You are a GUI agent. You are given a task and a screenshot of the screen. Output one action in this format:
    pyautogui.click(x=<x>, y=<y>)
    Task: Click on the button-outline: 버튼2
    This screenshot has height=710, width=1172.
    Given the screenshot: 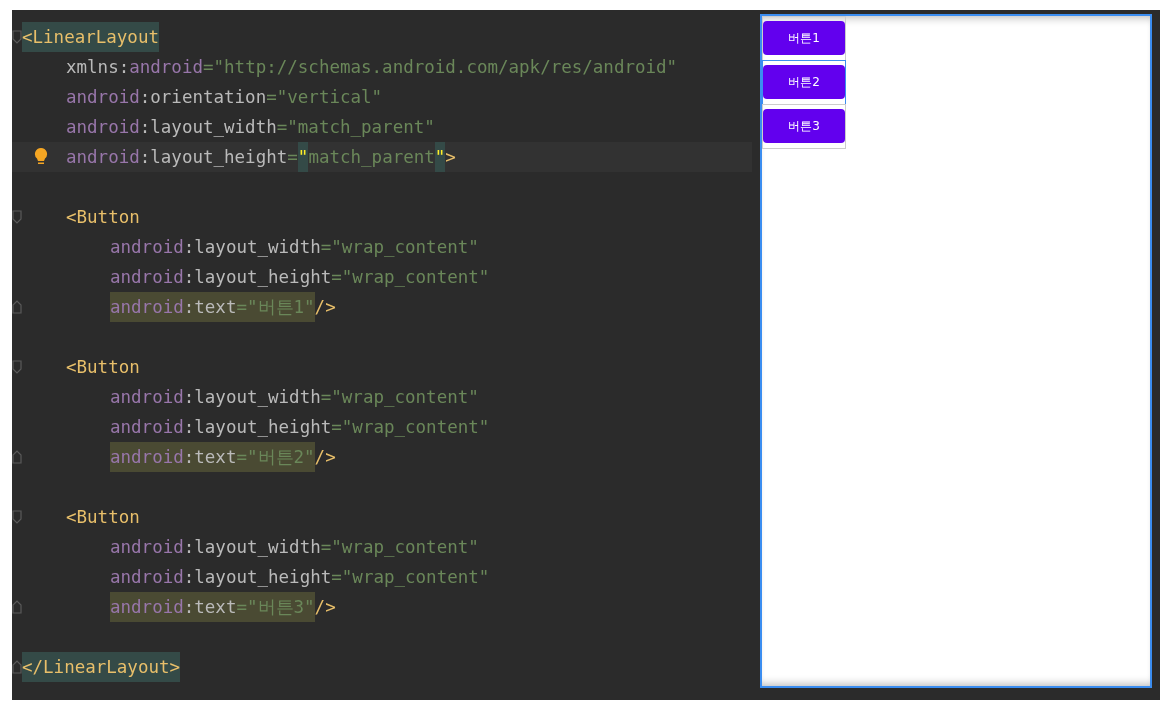 What is the action you would take?
    pyautogui.click(x=804, y=82)
    